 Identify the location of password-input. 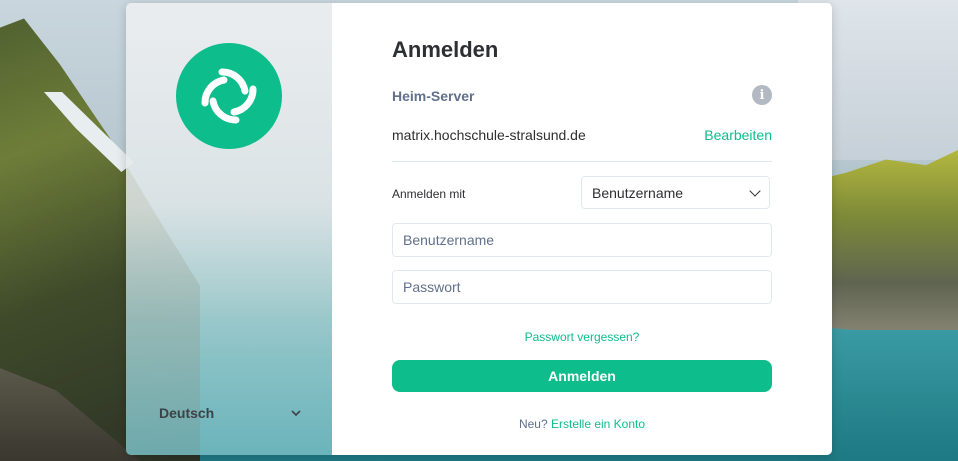
(582, 287).